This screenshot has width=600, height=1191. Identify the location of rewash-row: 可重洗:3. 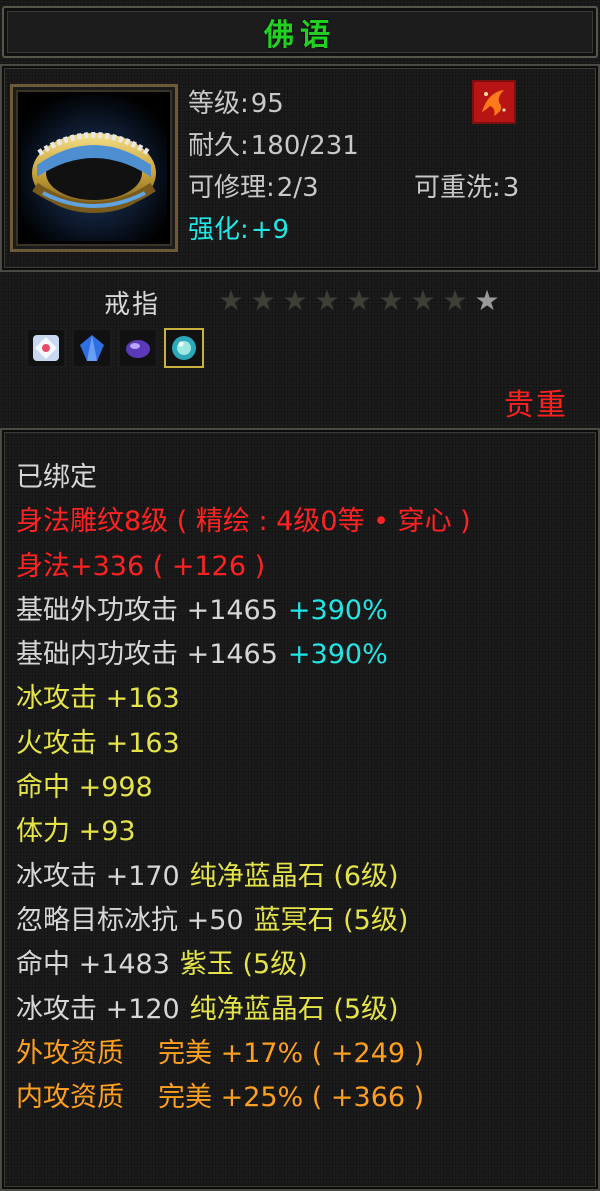
(466, 188).